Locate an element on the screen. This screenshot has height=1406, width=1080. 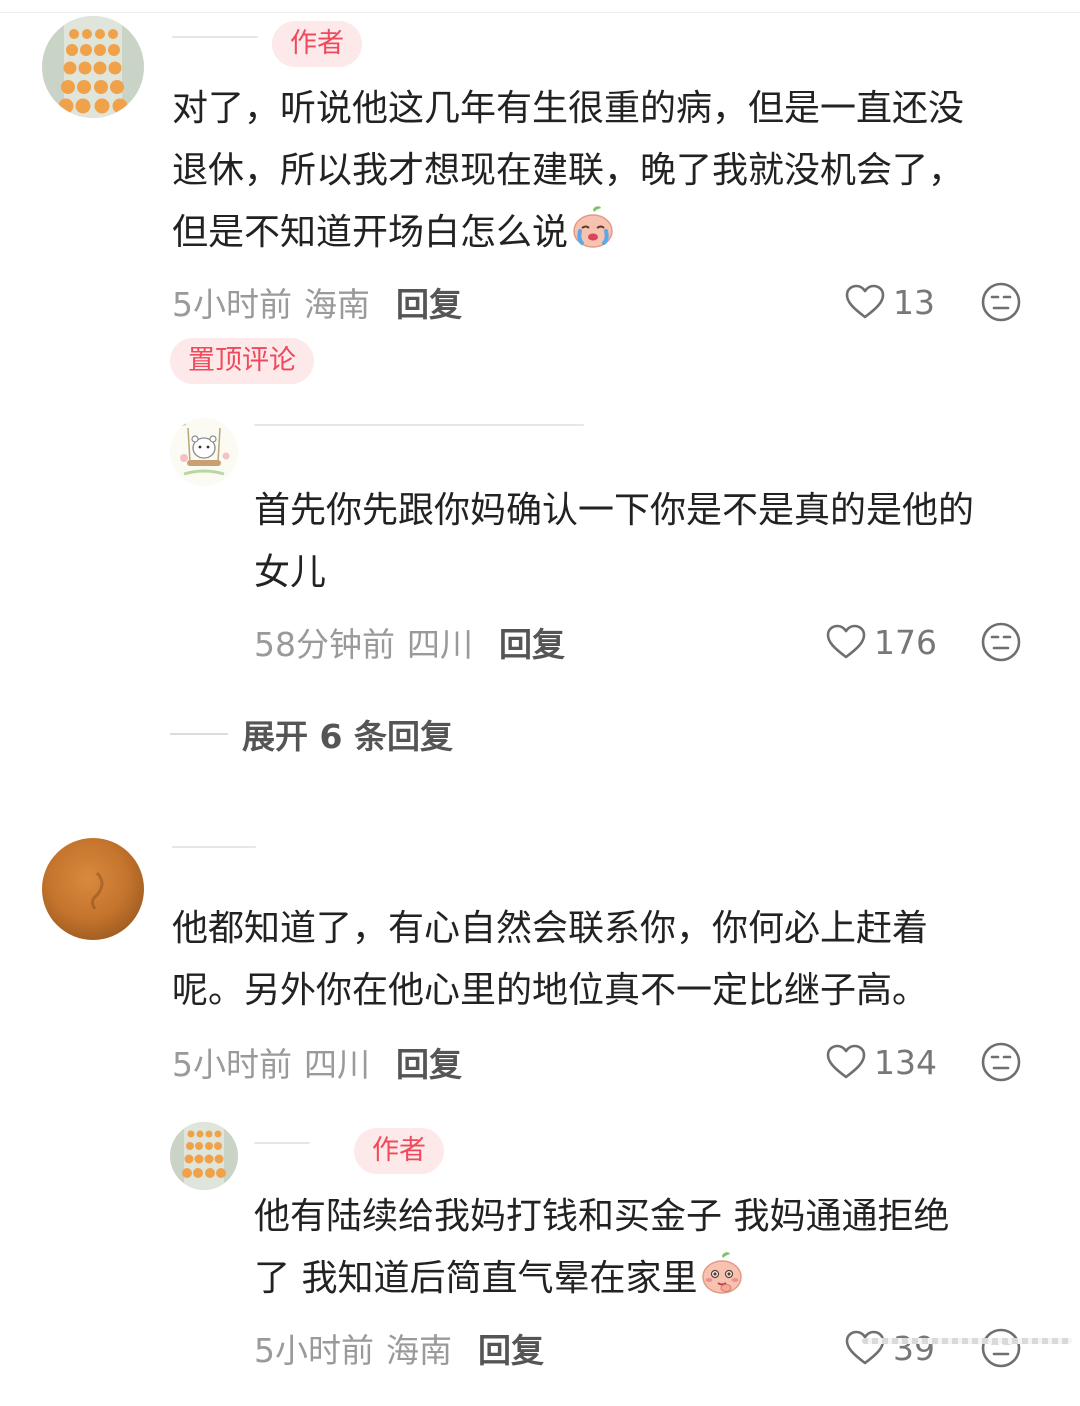
comment-text-line: 退休，所以我才想现在建联，晚了我就没机会了， is located at coordinates (568, 170).